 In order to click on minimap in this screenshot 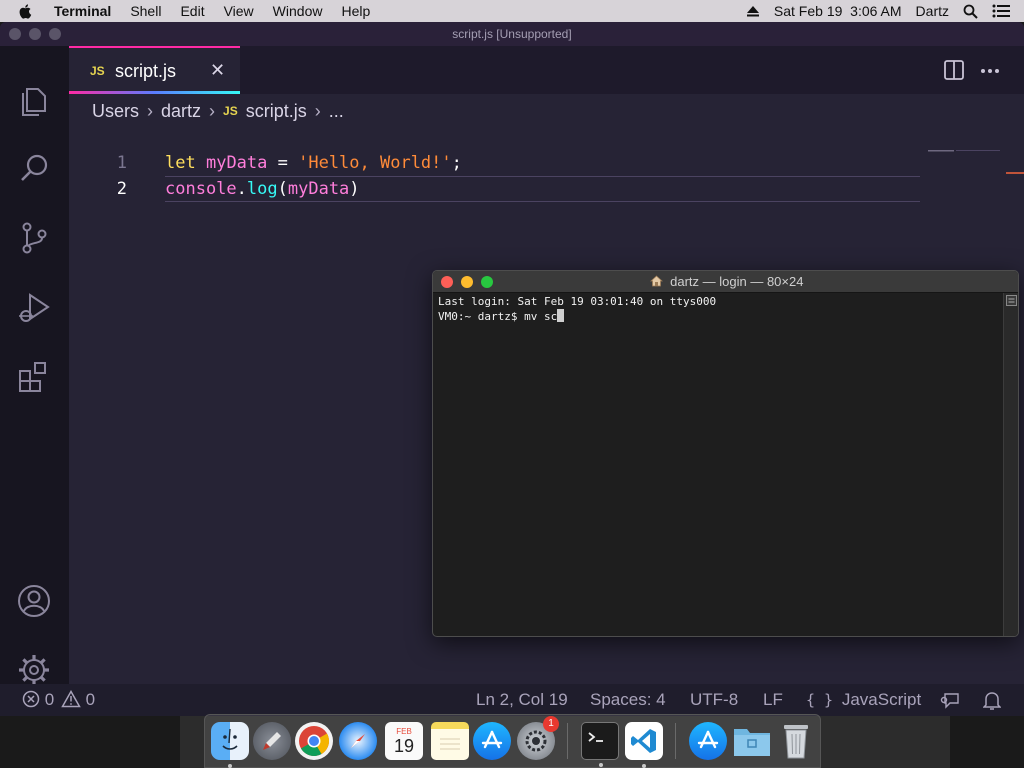, I will do `click(964, 166)`.